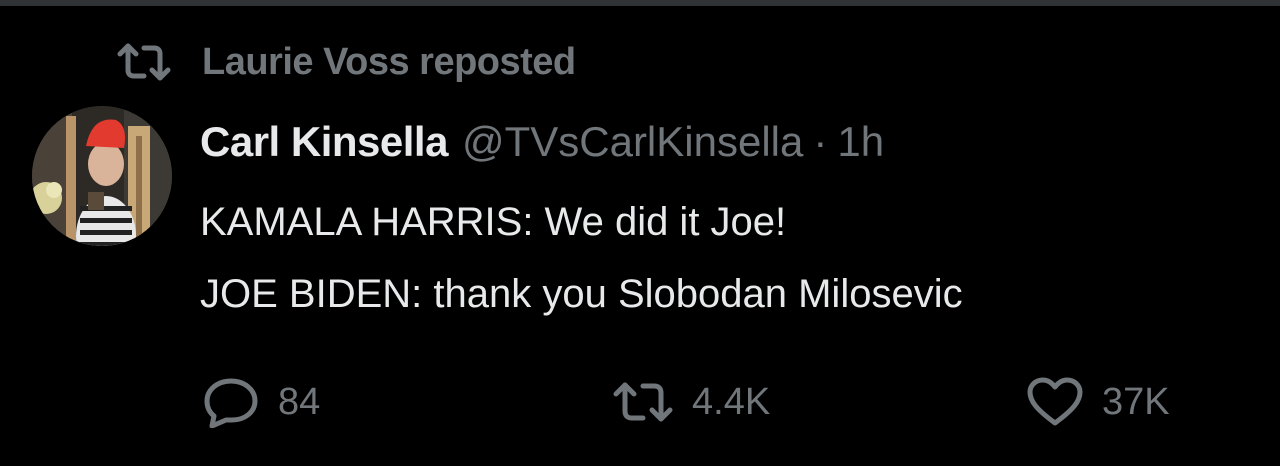  I want to click on reply-button: 84, so click(261, 402).